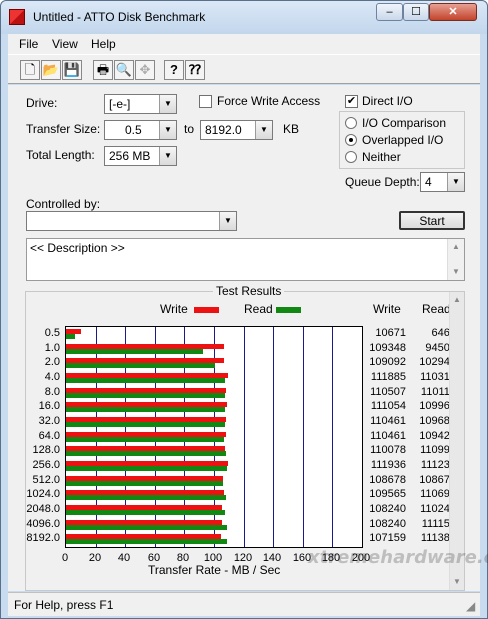 The height and width of the screenshot is (619, 488). What do you see at coordinates (43, 509) in the screenshot?
I see `transfer-size-category: 2048.0` at bounding box center [43, 509].